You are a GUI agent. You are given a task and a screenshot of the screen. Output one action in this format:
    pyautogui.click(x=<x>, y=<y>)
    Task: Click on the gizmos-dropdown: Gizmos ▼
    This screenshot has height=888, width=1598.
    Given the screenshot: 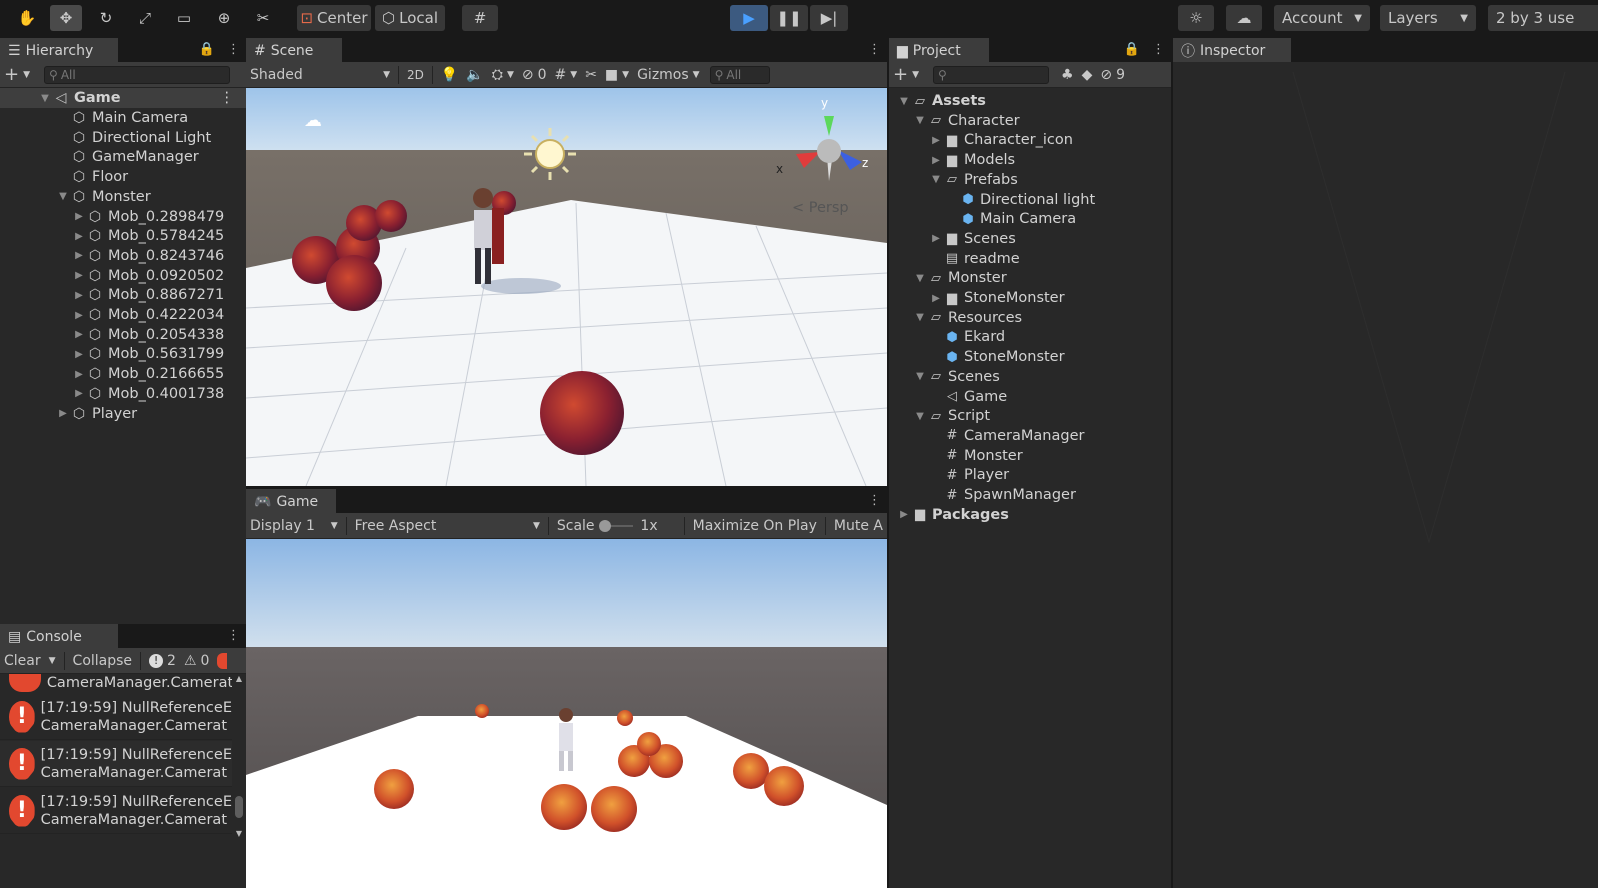 What is the action you would take?
    pyautogui.click(x=668, y=74)
    